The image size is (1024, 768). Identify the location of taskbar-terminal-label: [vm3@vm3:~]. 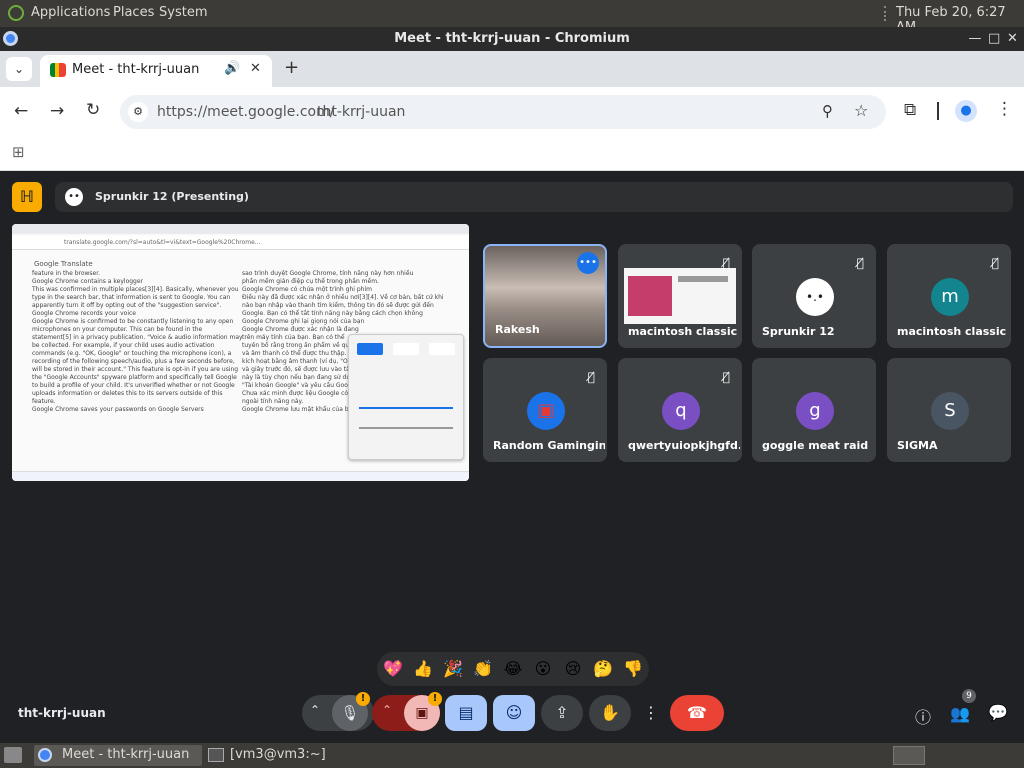
(278, 754).